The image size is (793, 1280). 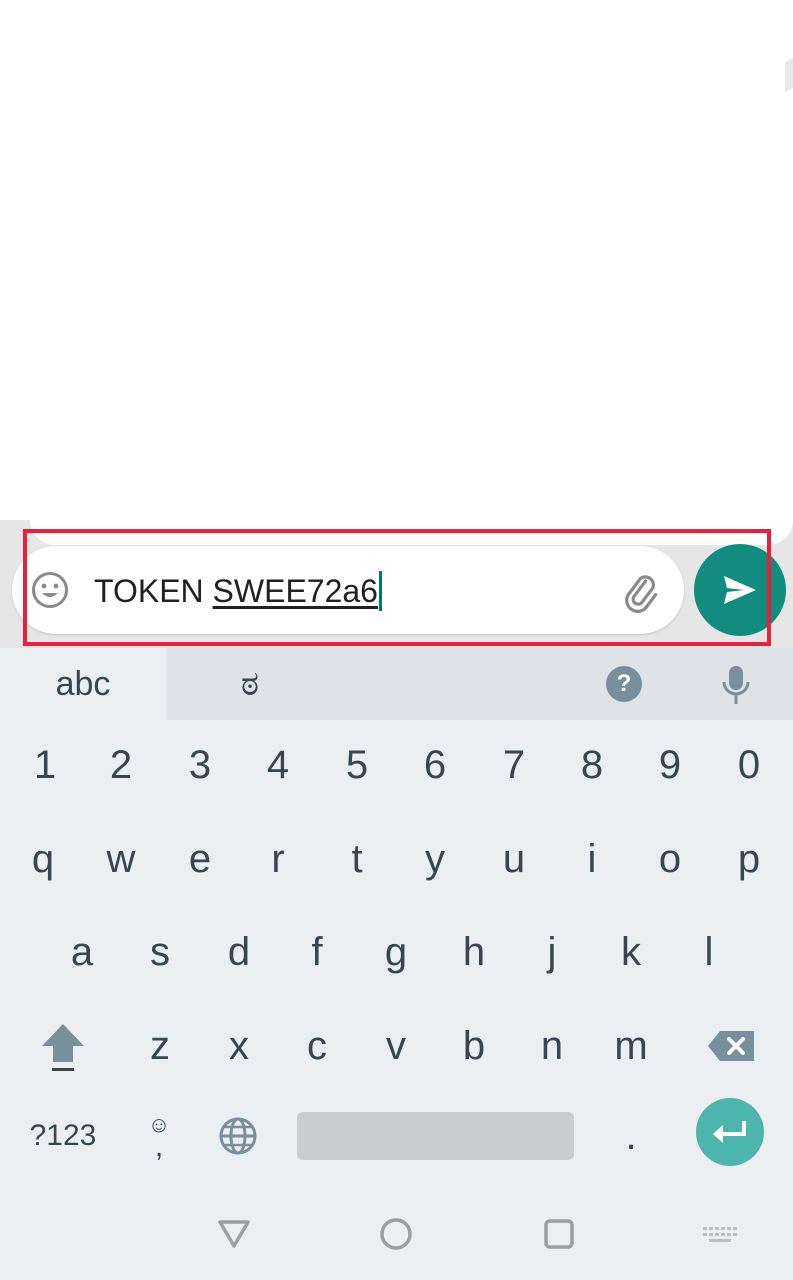 What do you see at coordinates (749, 859) in the screenshot?
I see `key-p: p` at bounding box center [749, 859].